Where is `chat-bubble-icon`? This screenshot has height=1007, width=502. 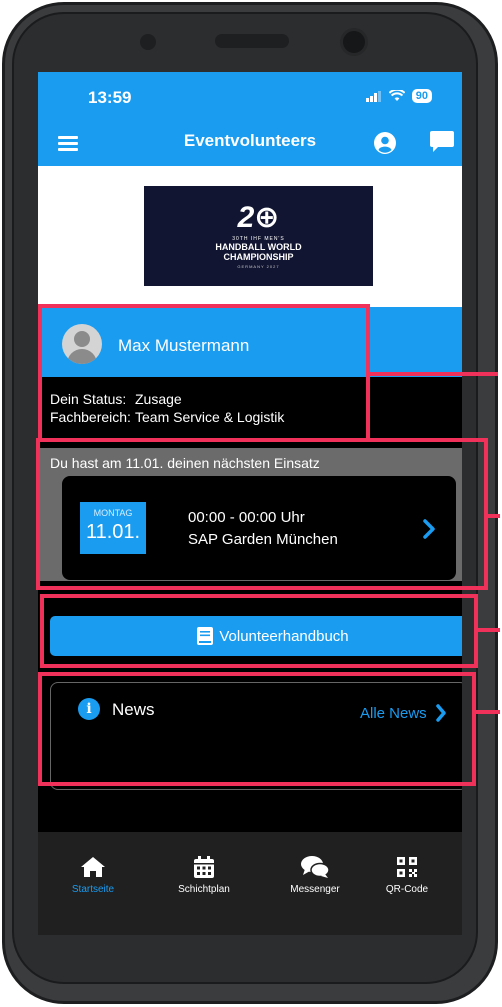 chat-bubble-icon is located at coordinates (442, 142).